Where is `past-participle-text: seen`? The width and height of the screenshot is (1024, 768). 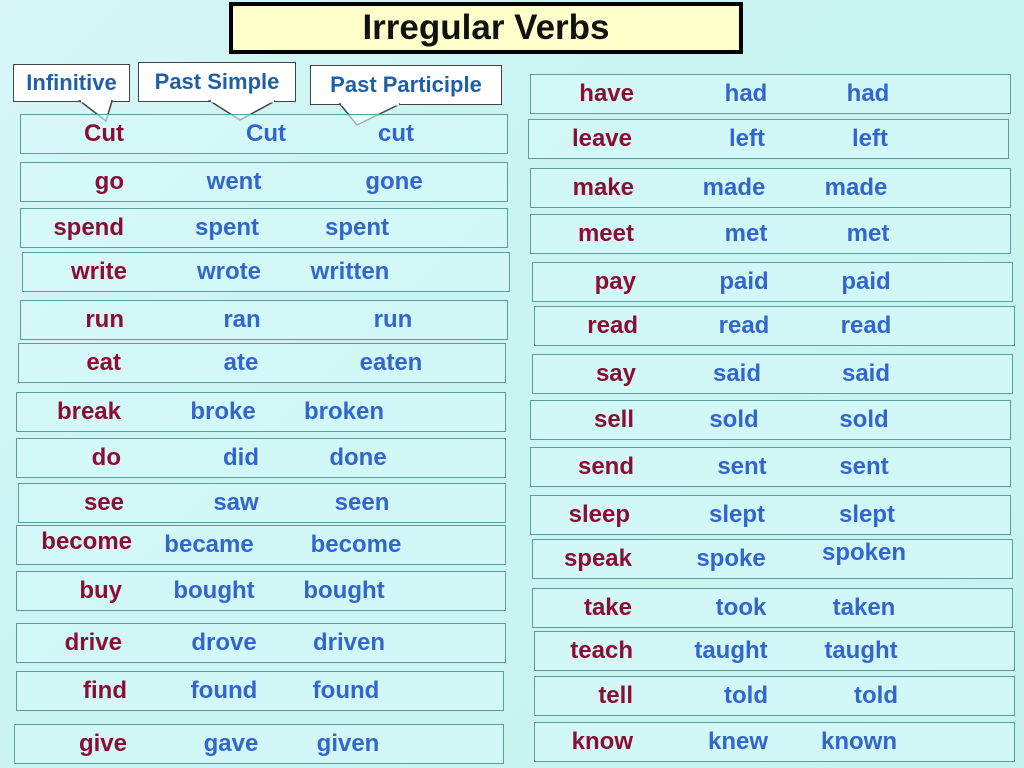
past-participle-text: seen is located at coordinates (362, 502).